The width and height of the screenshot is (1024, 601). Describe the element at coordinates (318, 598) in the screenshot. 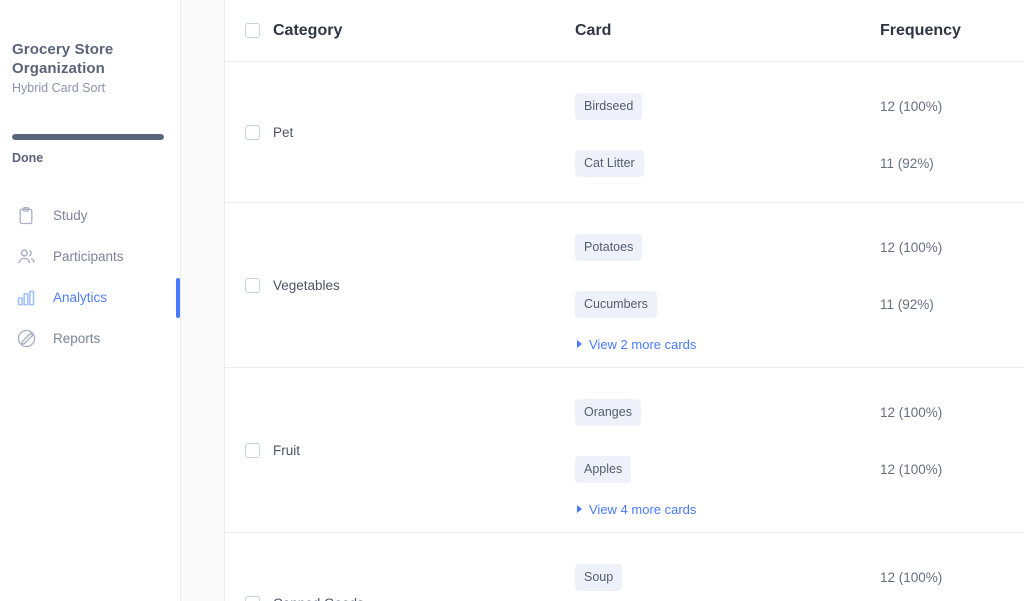

I see `category-label: Canned Goods` at that location.